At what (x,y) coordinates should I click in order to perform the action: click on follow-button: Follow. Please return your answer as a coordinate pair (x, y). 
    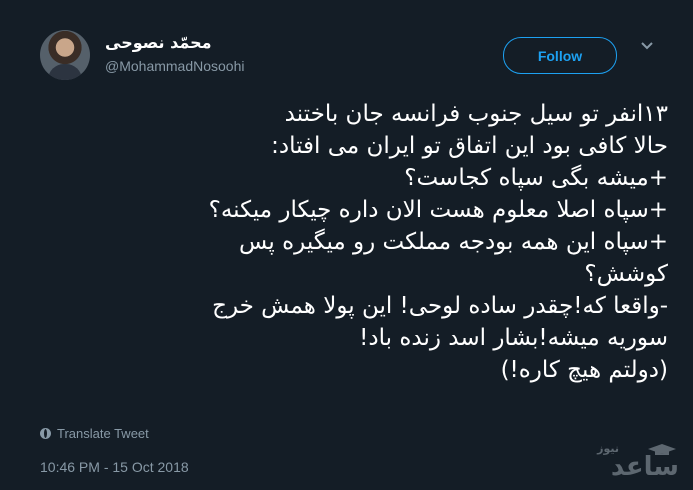
    Looking at the image, I should click on (560, 55).